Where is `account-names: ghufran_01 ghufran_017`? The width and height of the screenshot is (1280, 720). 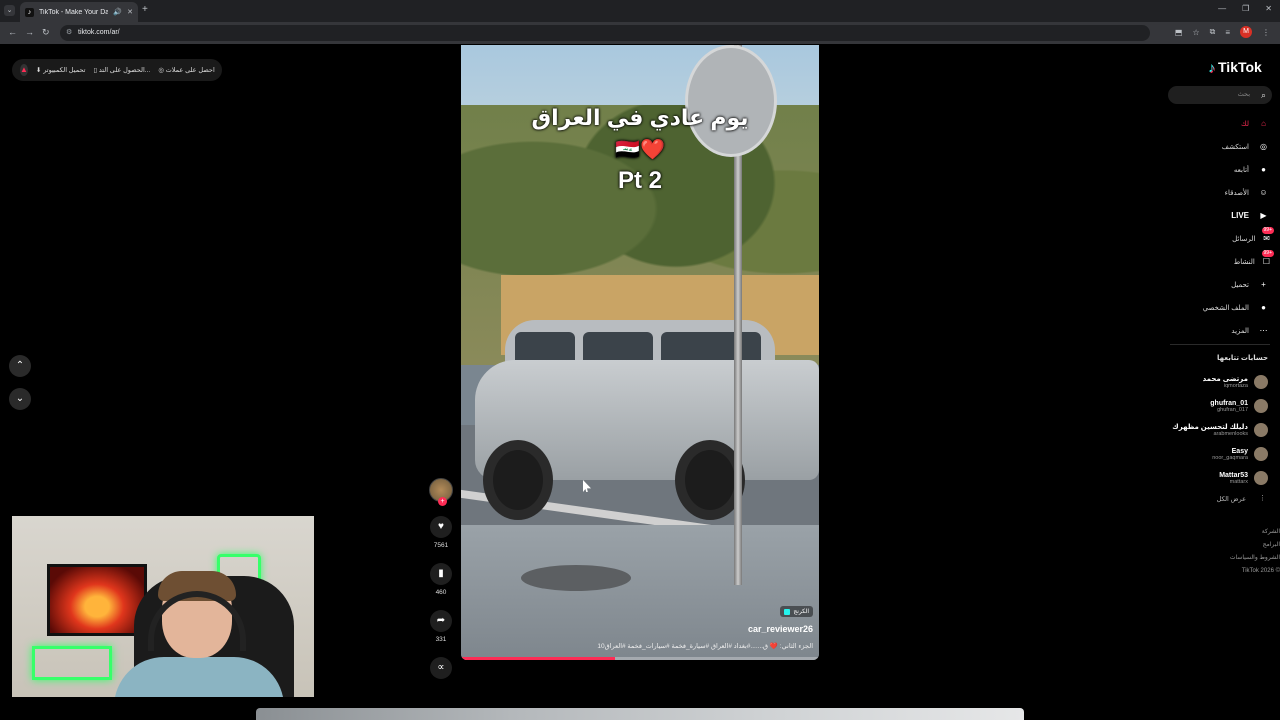
account-names: ghufran_01 ghufran_017 is located at coordinates (1229, 406).